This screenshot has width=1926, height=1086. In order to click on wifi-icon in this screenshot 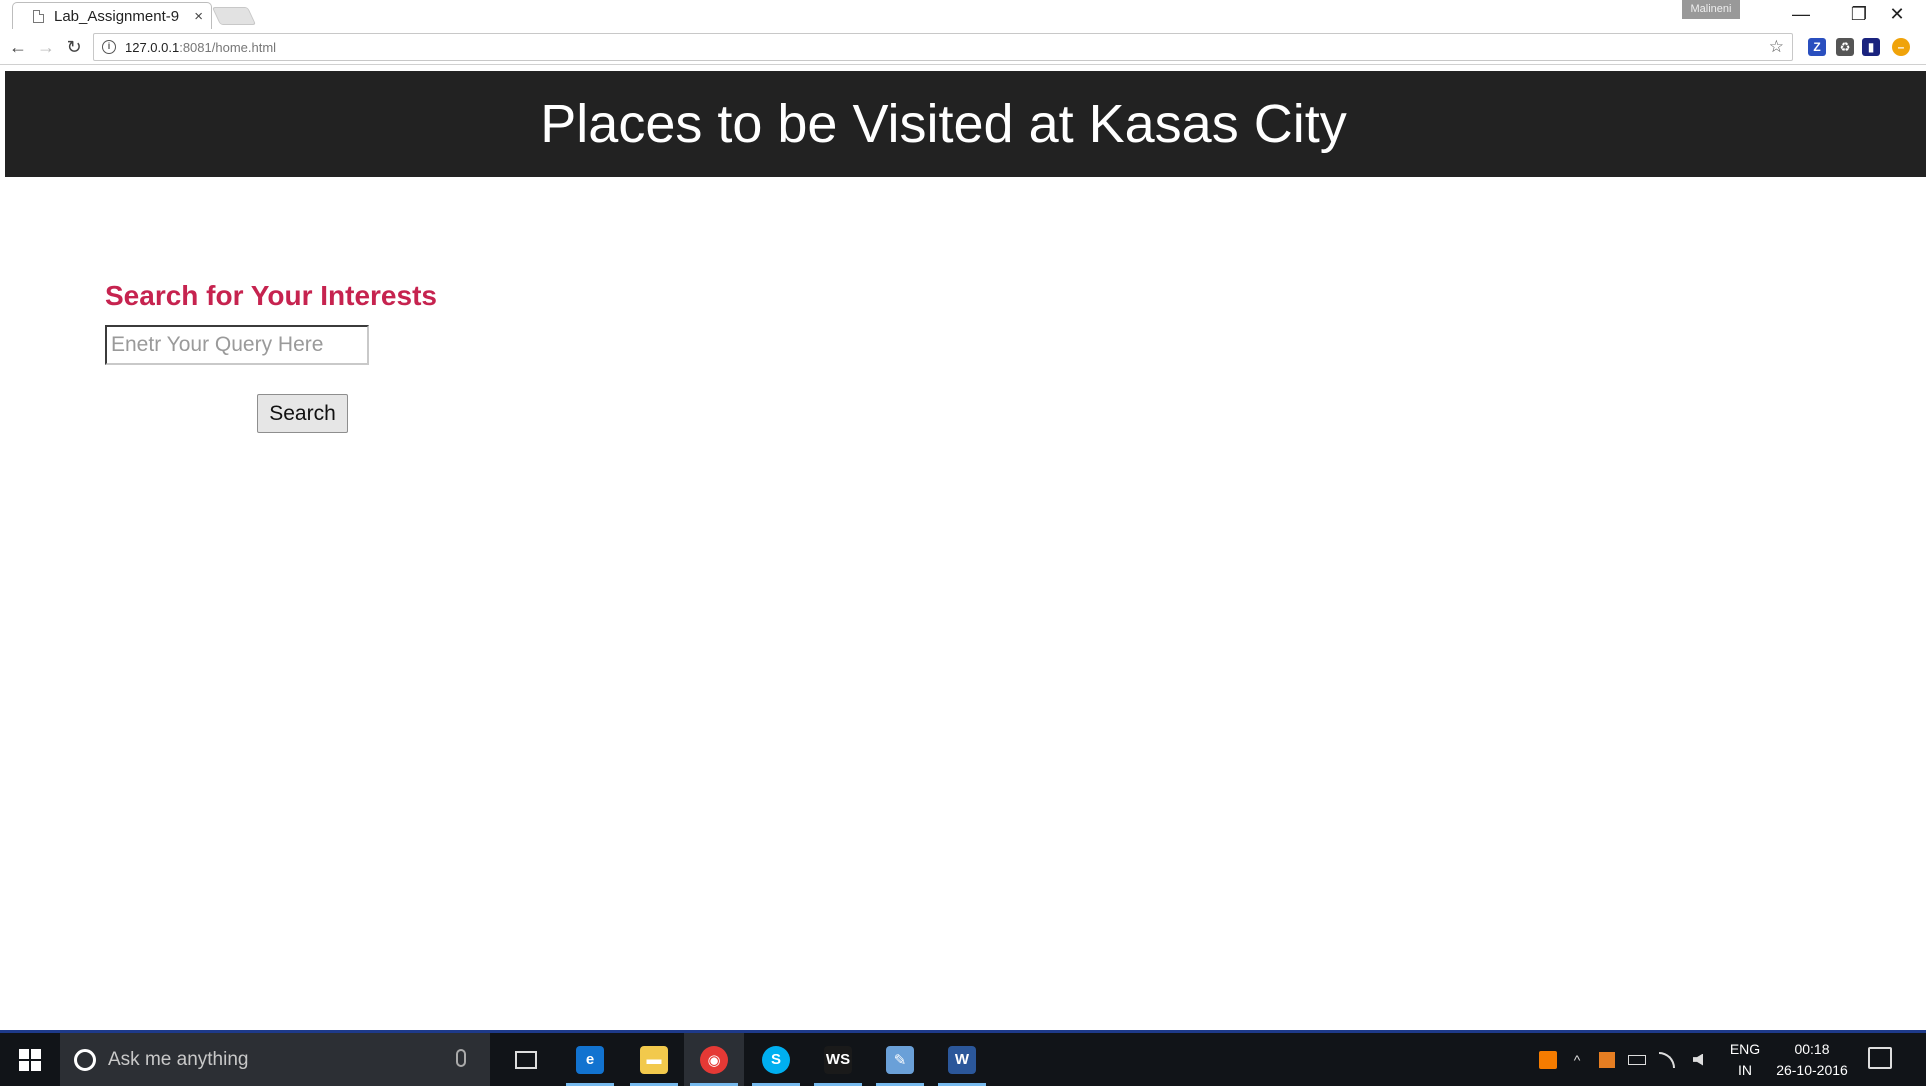, I will do `click(1667, 1059)`.